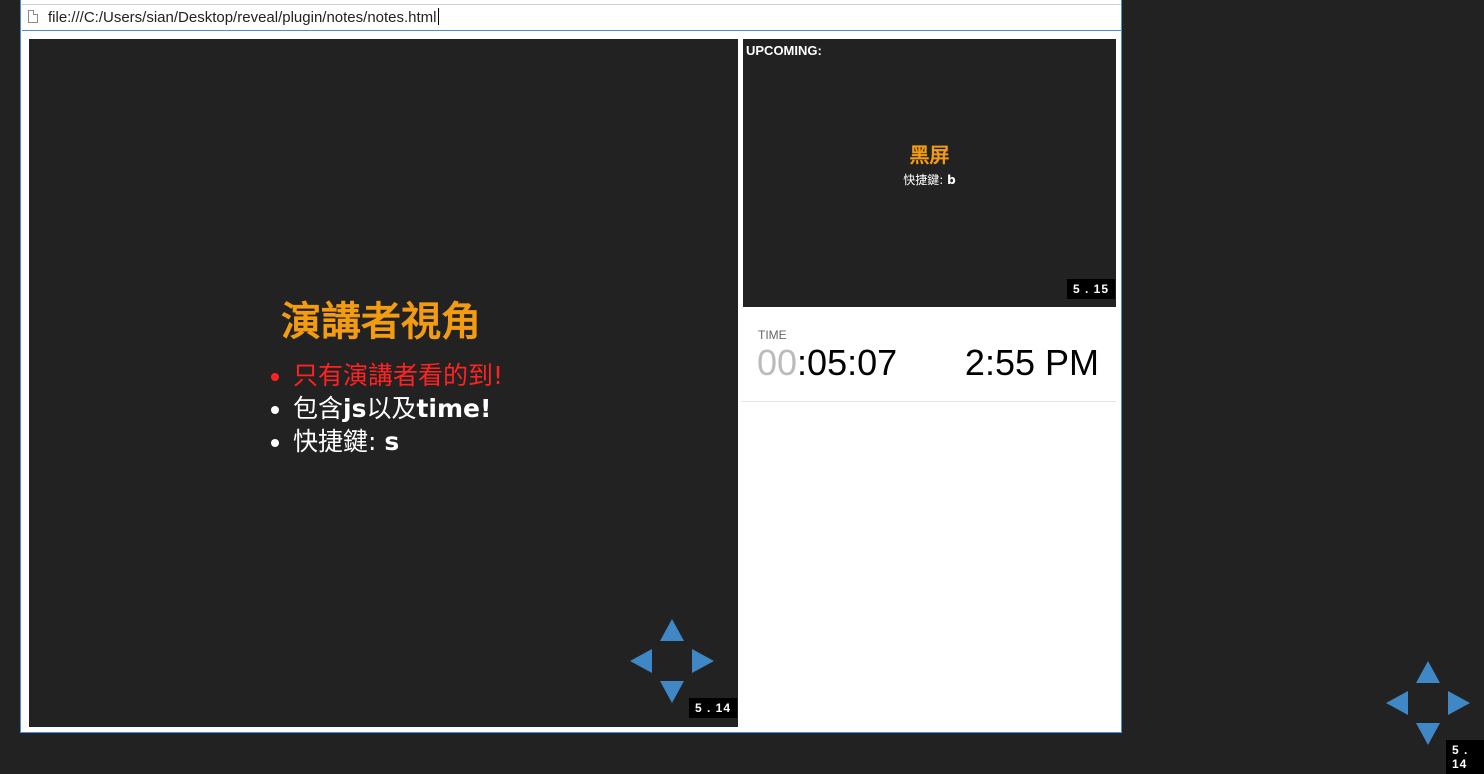  Describe the element at coordinates (928, 358) in the screenshot. I see `time-panel: TIME 00:05:07 2:55 PM` at that location.